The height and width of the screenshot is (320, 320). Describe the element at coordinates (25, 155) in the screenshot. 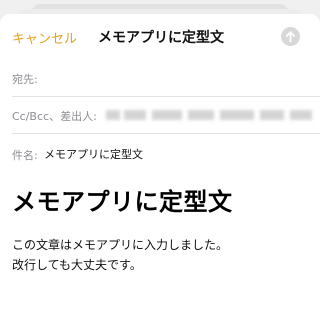

I see `subject-label: 件名:` at that location.